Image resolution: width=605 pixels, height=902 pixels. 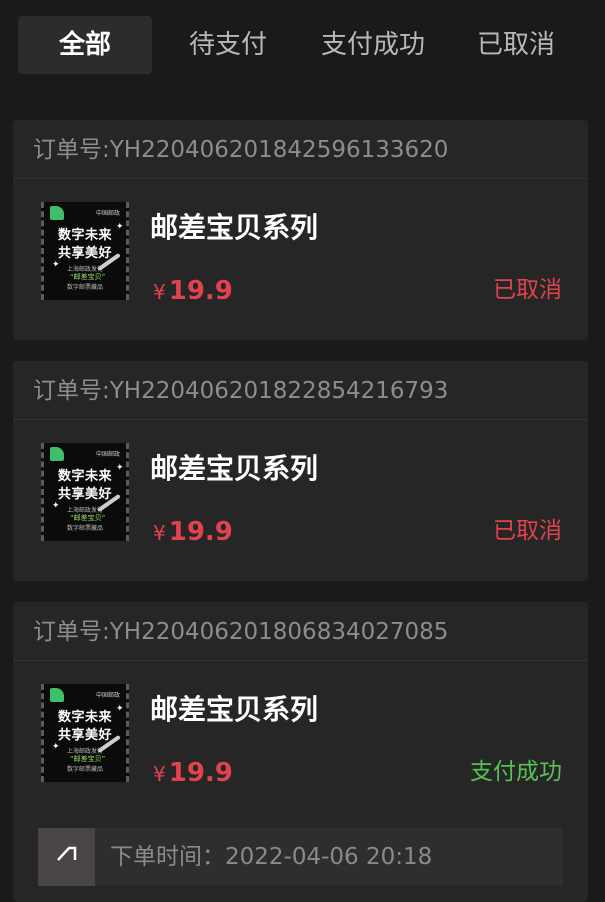 What do you see at coordinates (228, 45) in the screenshot?
I see `tab-pending-payment: 待支付` at bounding box center [228, 45].